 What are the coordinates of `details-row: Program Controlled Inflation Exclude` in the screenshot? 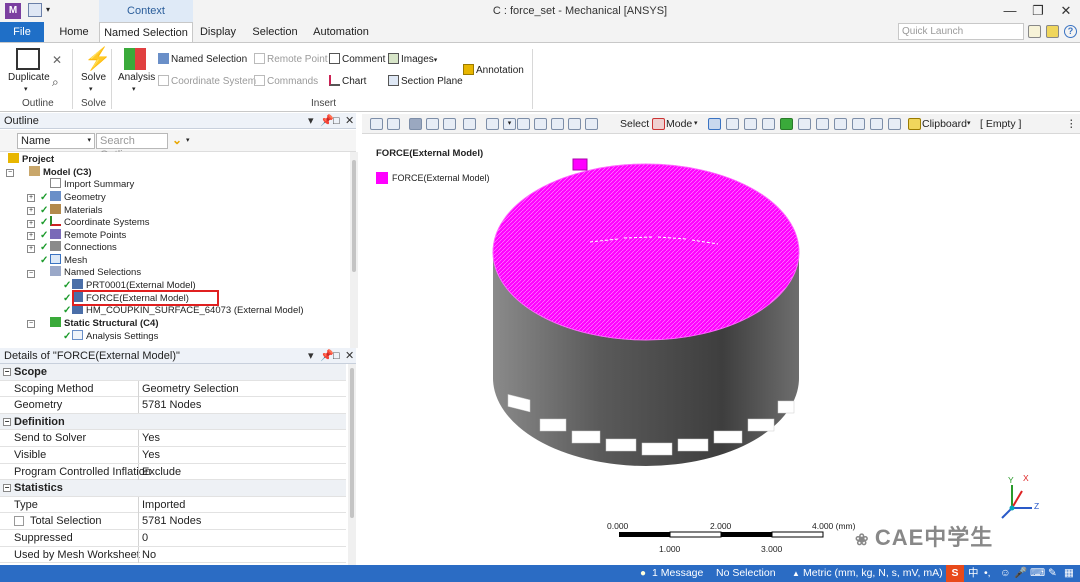 It's located at (173, 472).